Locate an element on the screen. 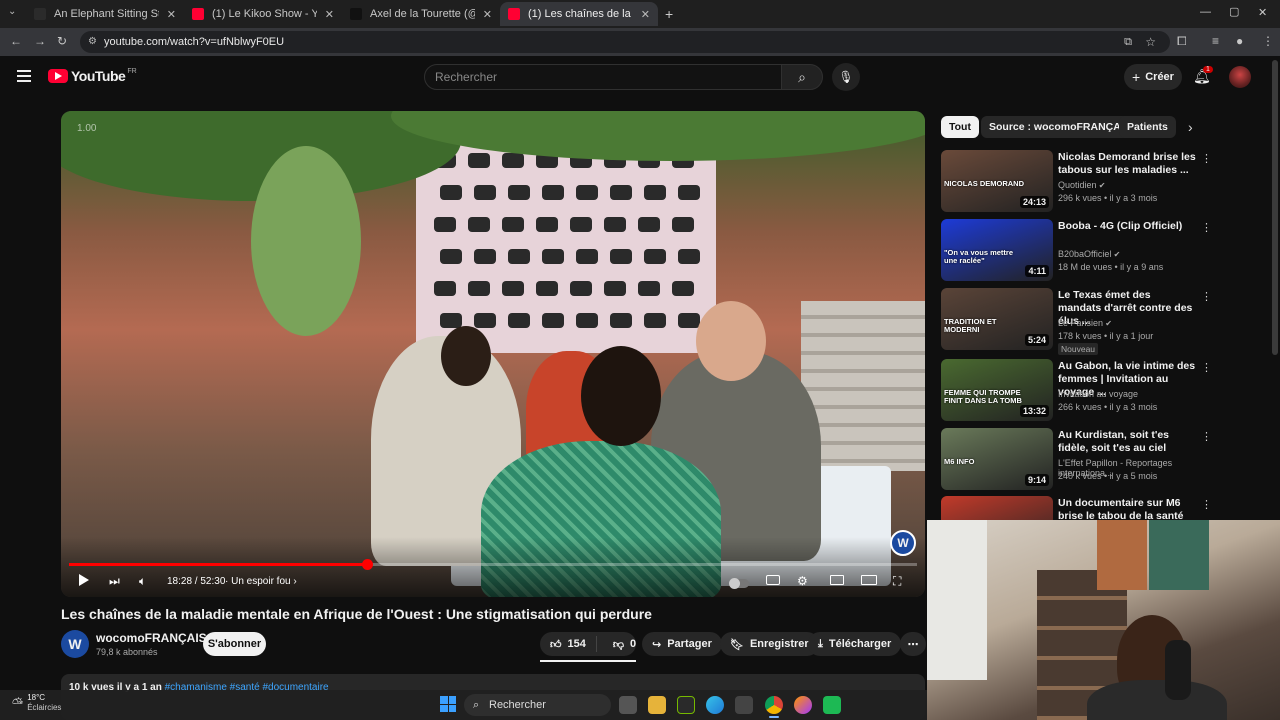  close-window-icon: ✕ is located at coordinates (1262, 12).